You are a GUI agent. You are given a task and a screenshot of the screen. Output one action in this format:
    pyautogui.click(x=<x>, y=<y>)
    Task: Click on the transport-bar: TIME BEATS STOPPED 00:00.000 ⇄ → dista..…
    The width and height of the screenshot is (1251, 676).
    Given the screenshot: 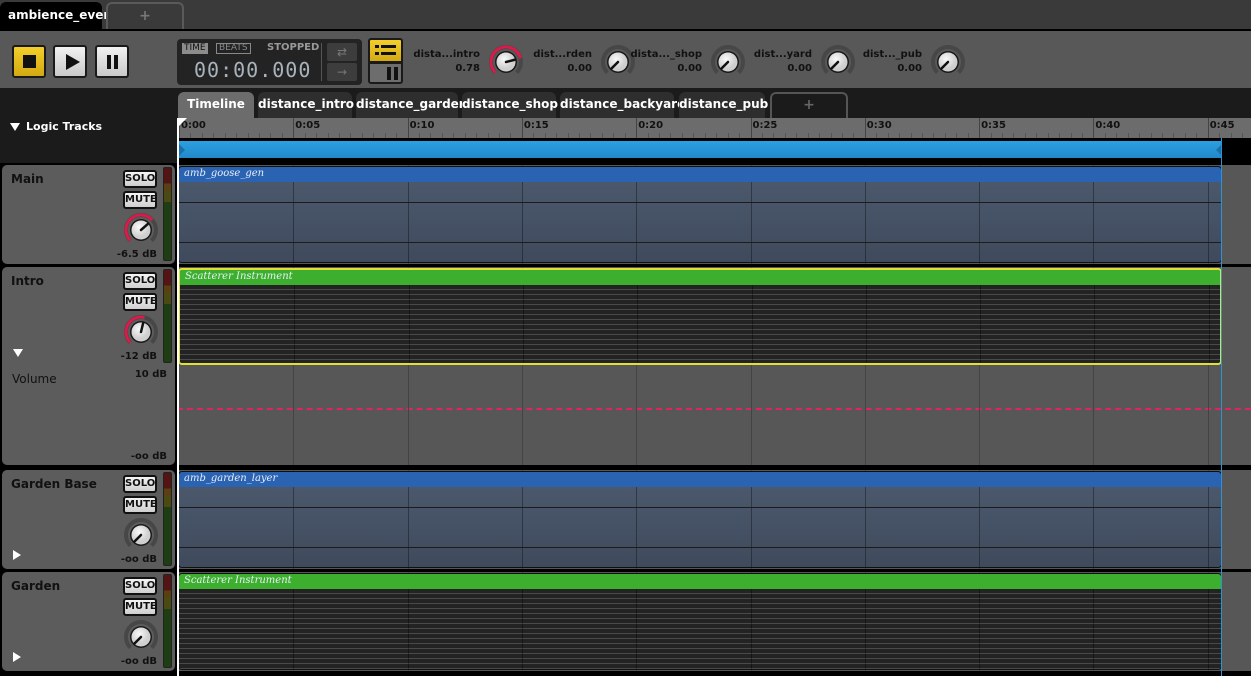 What is the action you would take?
    pyautogui.click(x=625, y=58)
    